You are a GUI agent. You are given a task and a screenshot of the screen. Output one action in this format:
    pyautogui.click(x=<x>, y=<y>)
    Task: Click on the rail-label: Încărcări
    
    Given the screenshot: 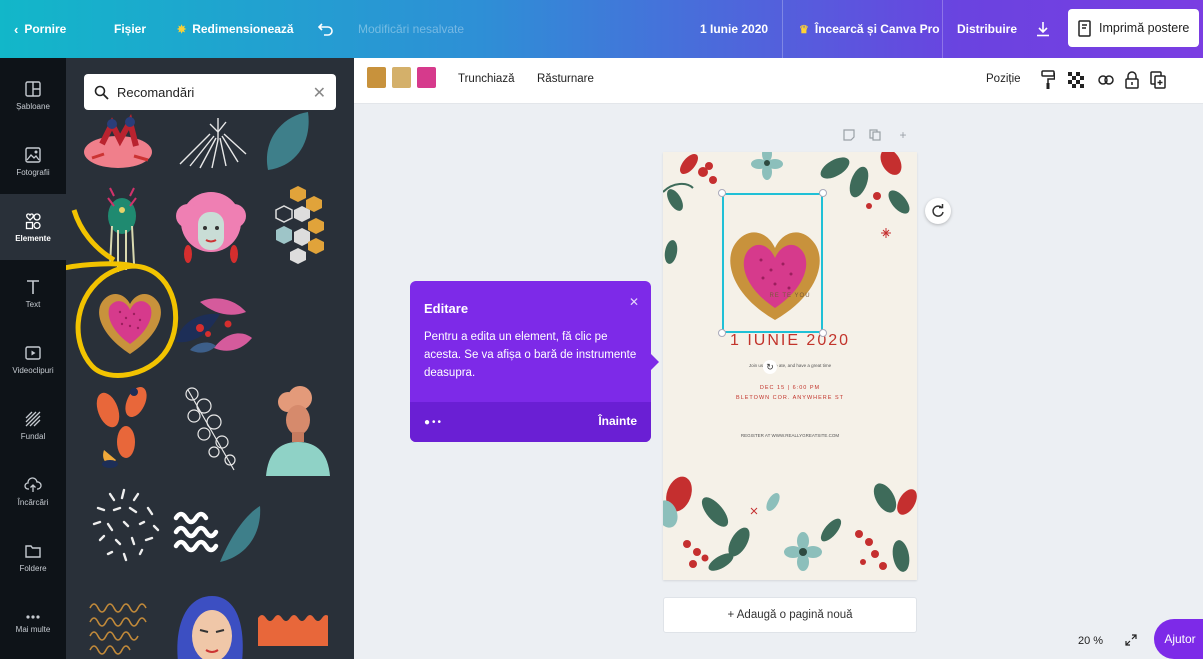 What is the action you would take?
    pyautogui.click(x=33, y=502)
    